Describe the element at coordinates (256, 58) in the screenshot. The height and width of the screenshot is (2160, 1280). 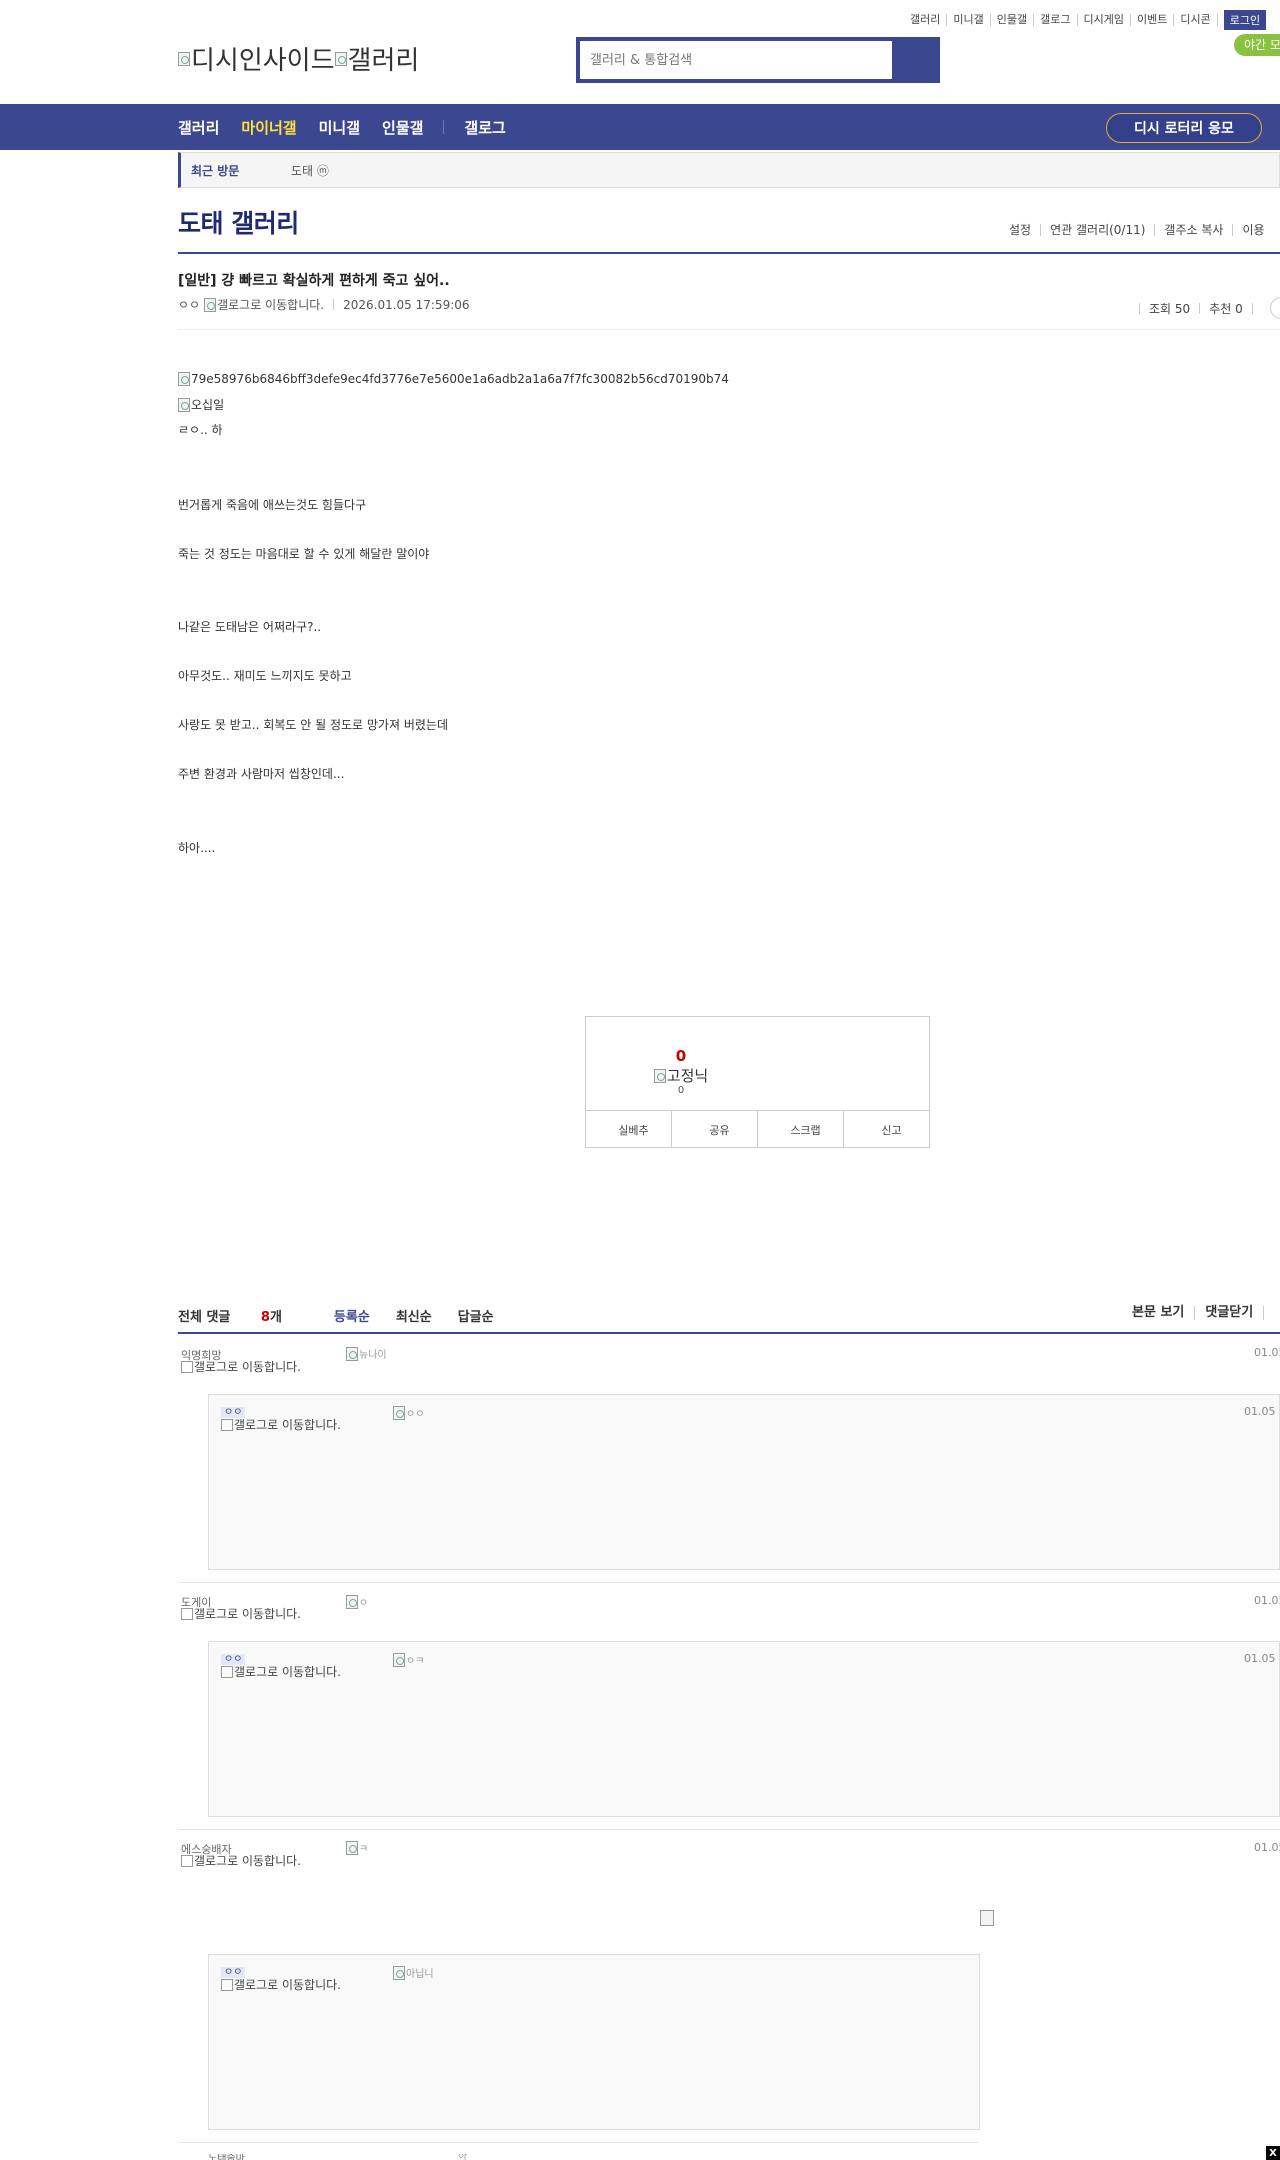
I see `logo-main: 디시인사이드` at that location.